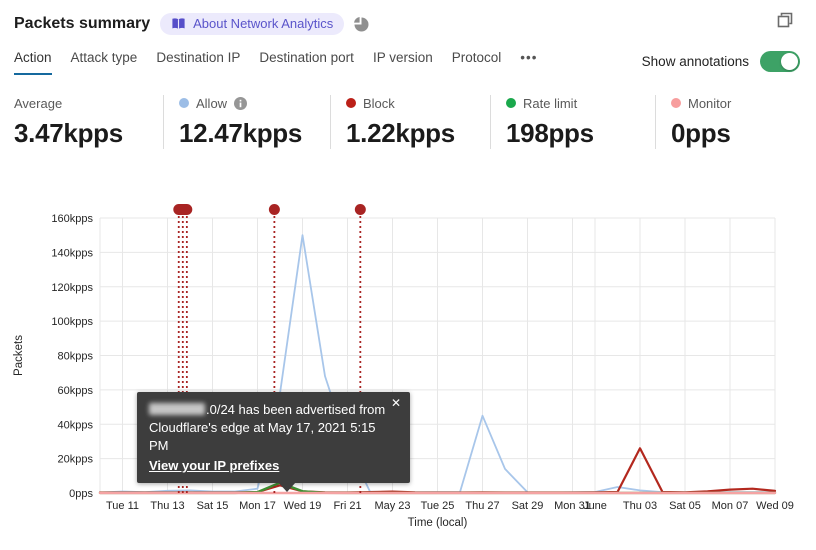  What do you see at coordinates (257, 506) in the screenshot?
I see `x-tick-label: Mon 17` at bounding box center [257, 506].